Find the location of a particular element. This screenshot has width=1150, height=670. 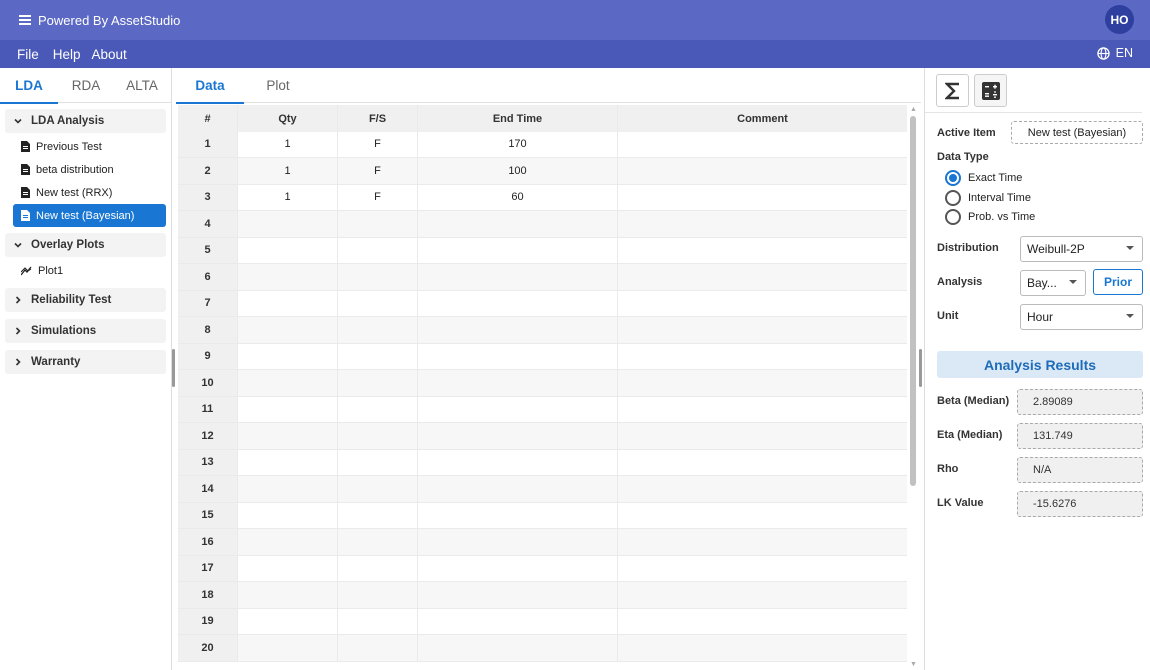

menu-about: About is located at coordinates (109, 54).